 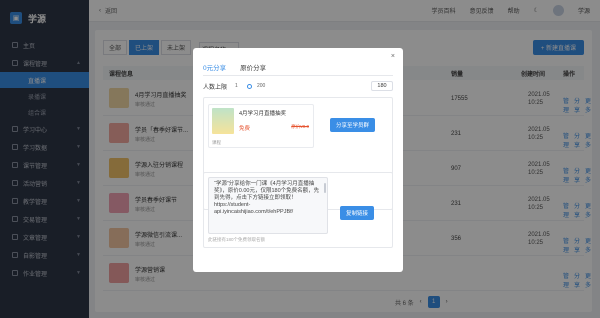 What do you see at coordinates (215, 69) in the screenshot?
I see `tab-free-share: 0元分享` at bounding box center [215, 69].